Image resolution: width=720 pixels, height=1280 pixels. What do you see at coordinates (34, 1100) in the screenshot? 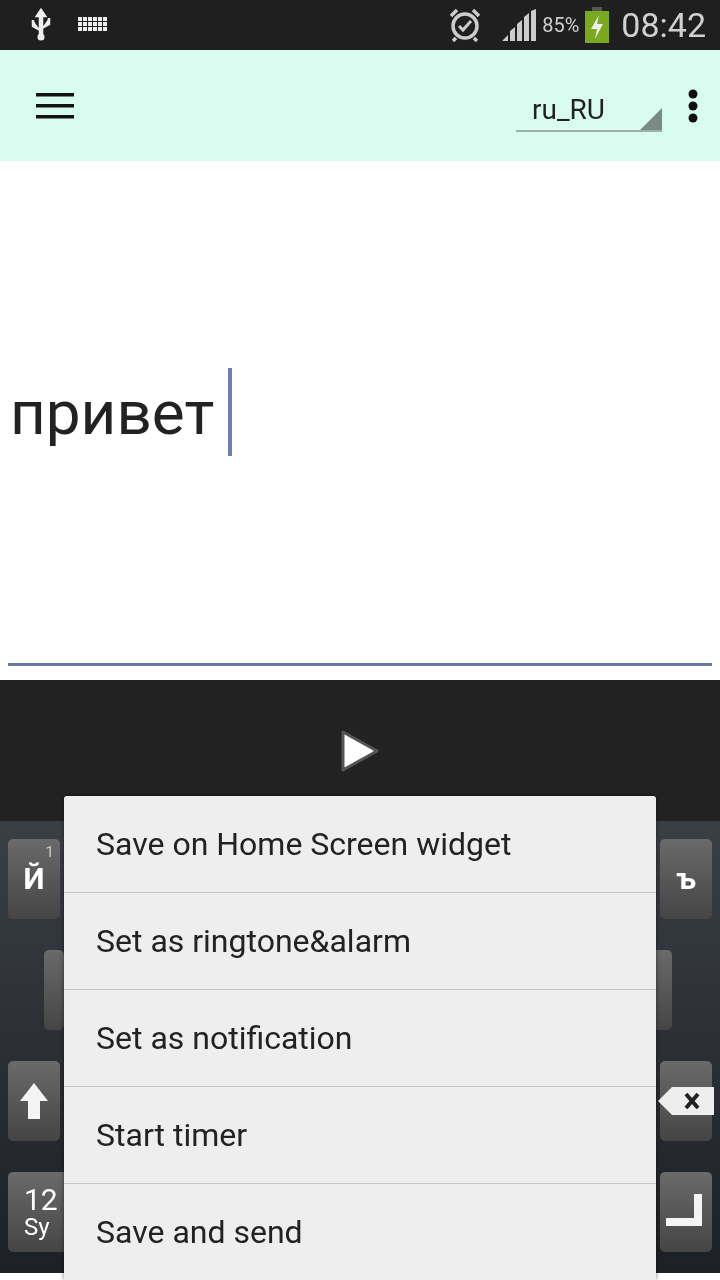
I see `shift-key` at bounding box center [34, 1100].